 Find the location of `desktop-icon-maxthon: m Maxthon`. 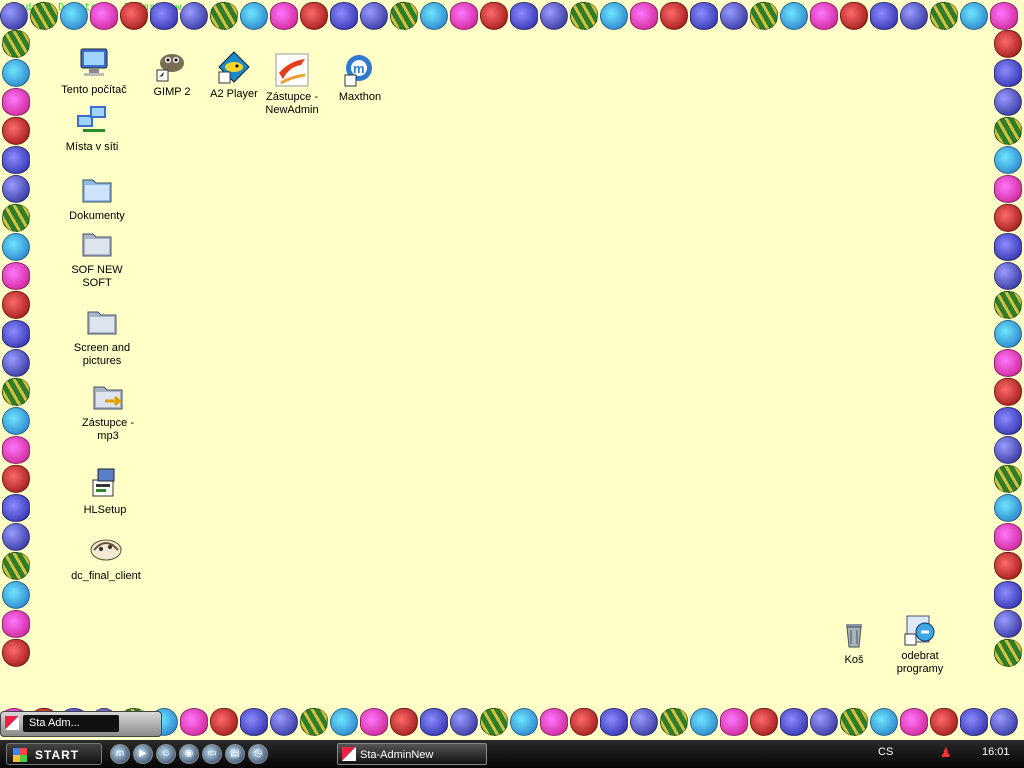

desktop-icon-maxthon: m Maxthon is located at coordinates (360, 78).